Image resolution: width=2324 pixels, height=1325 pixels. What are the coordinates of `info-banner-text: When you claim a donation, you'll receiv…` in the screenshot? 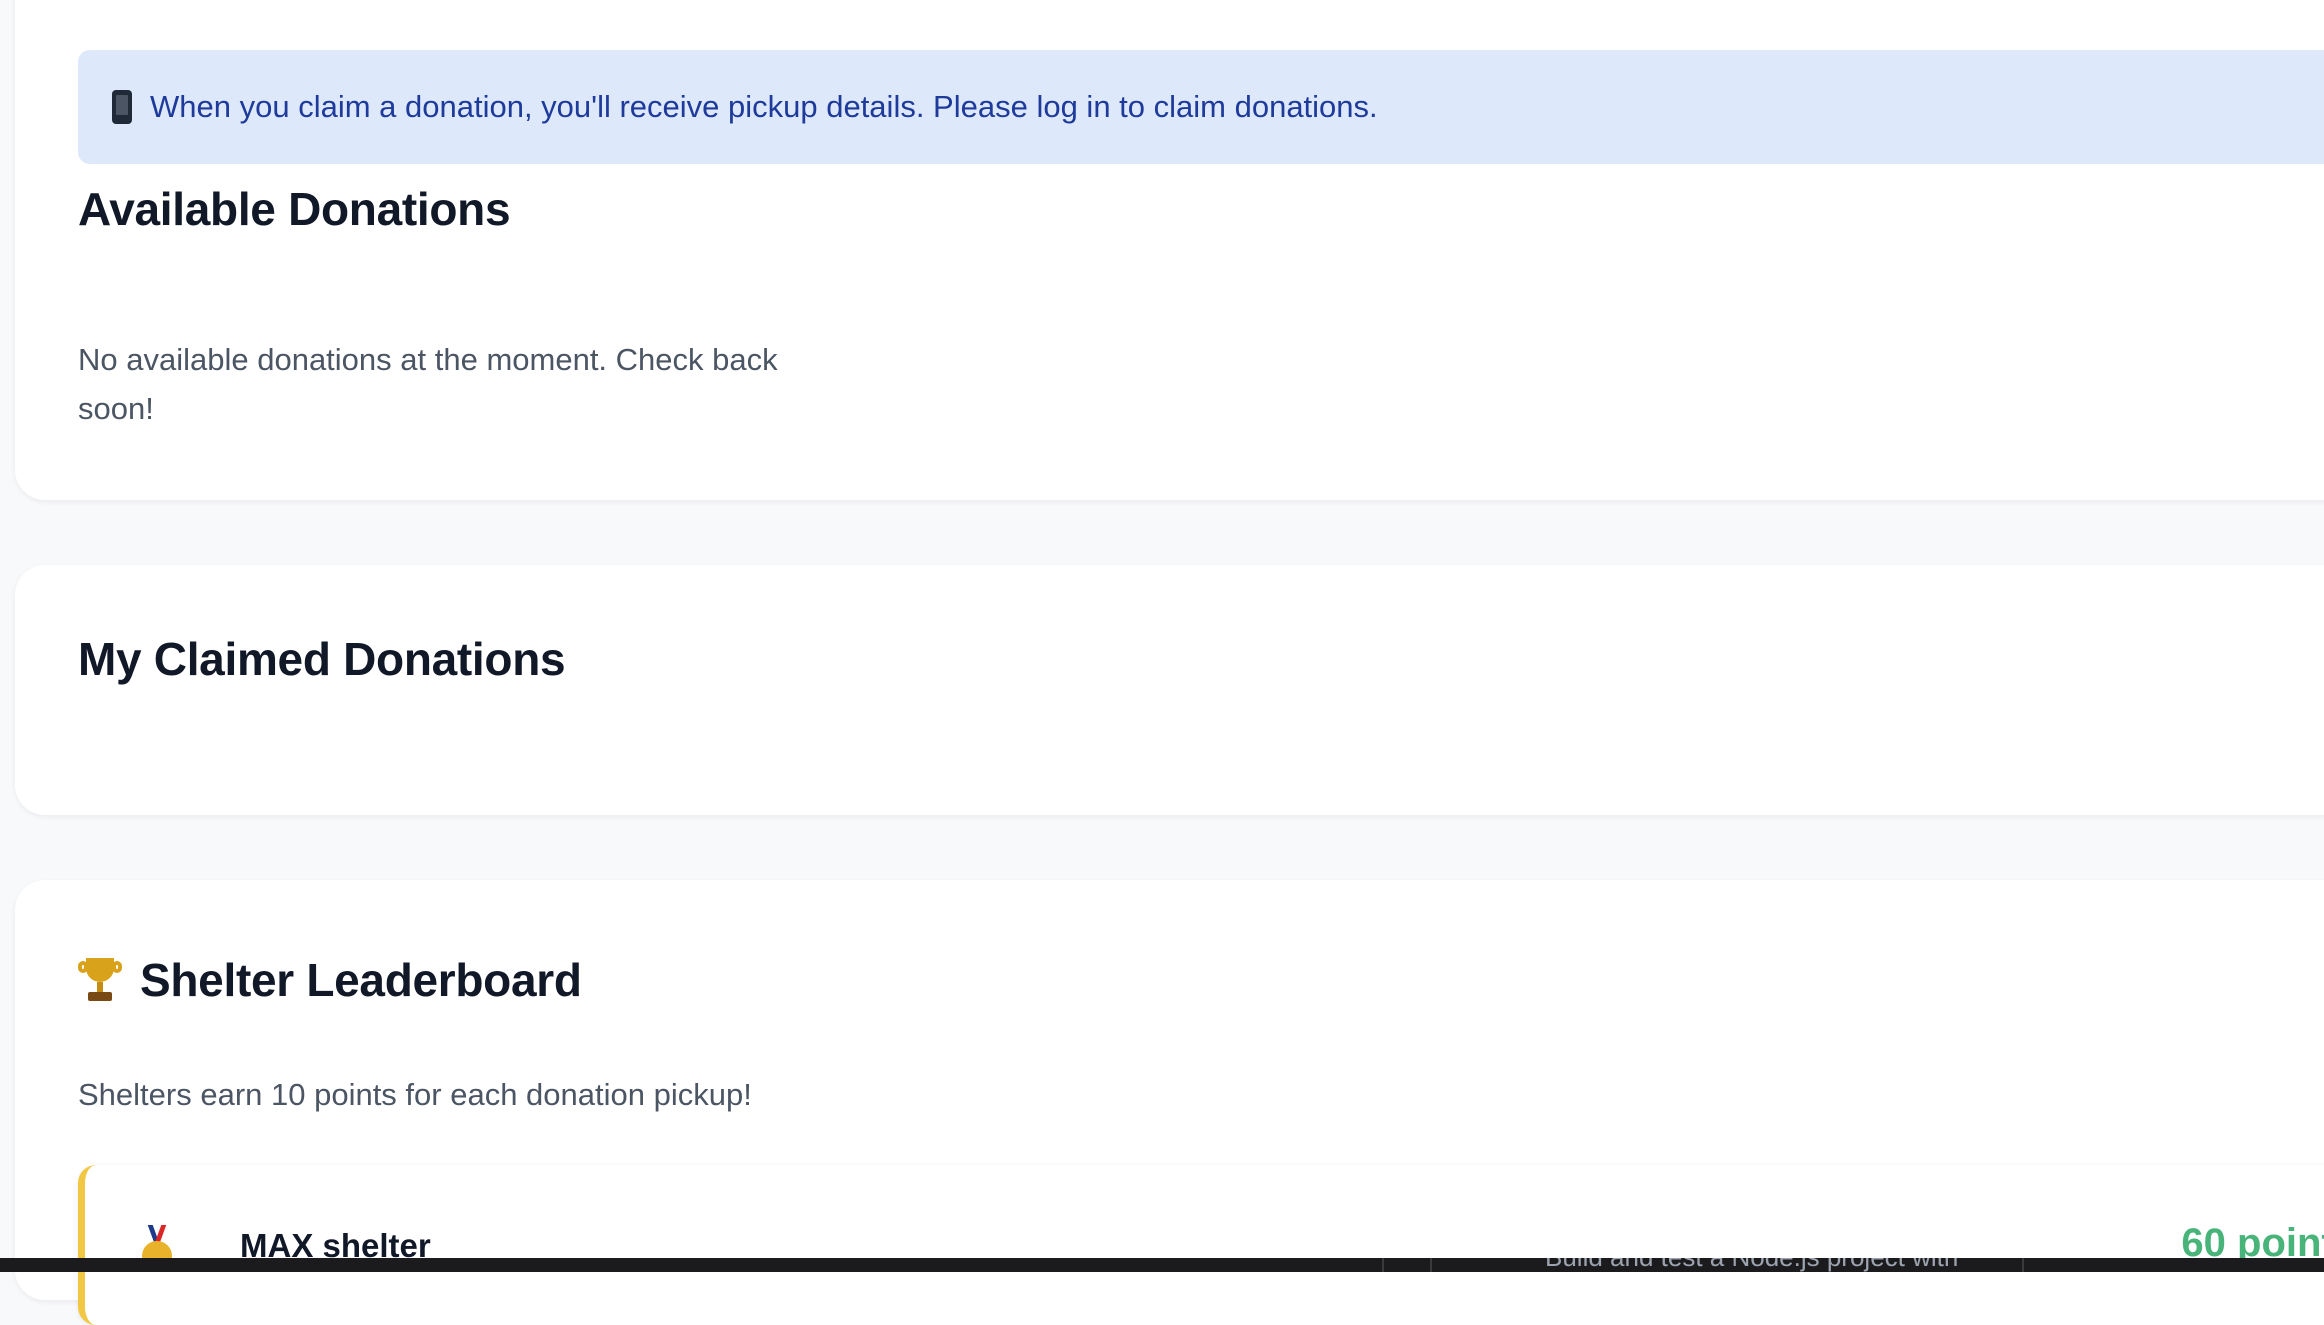 It's located at (764, 106).